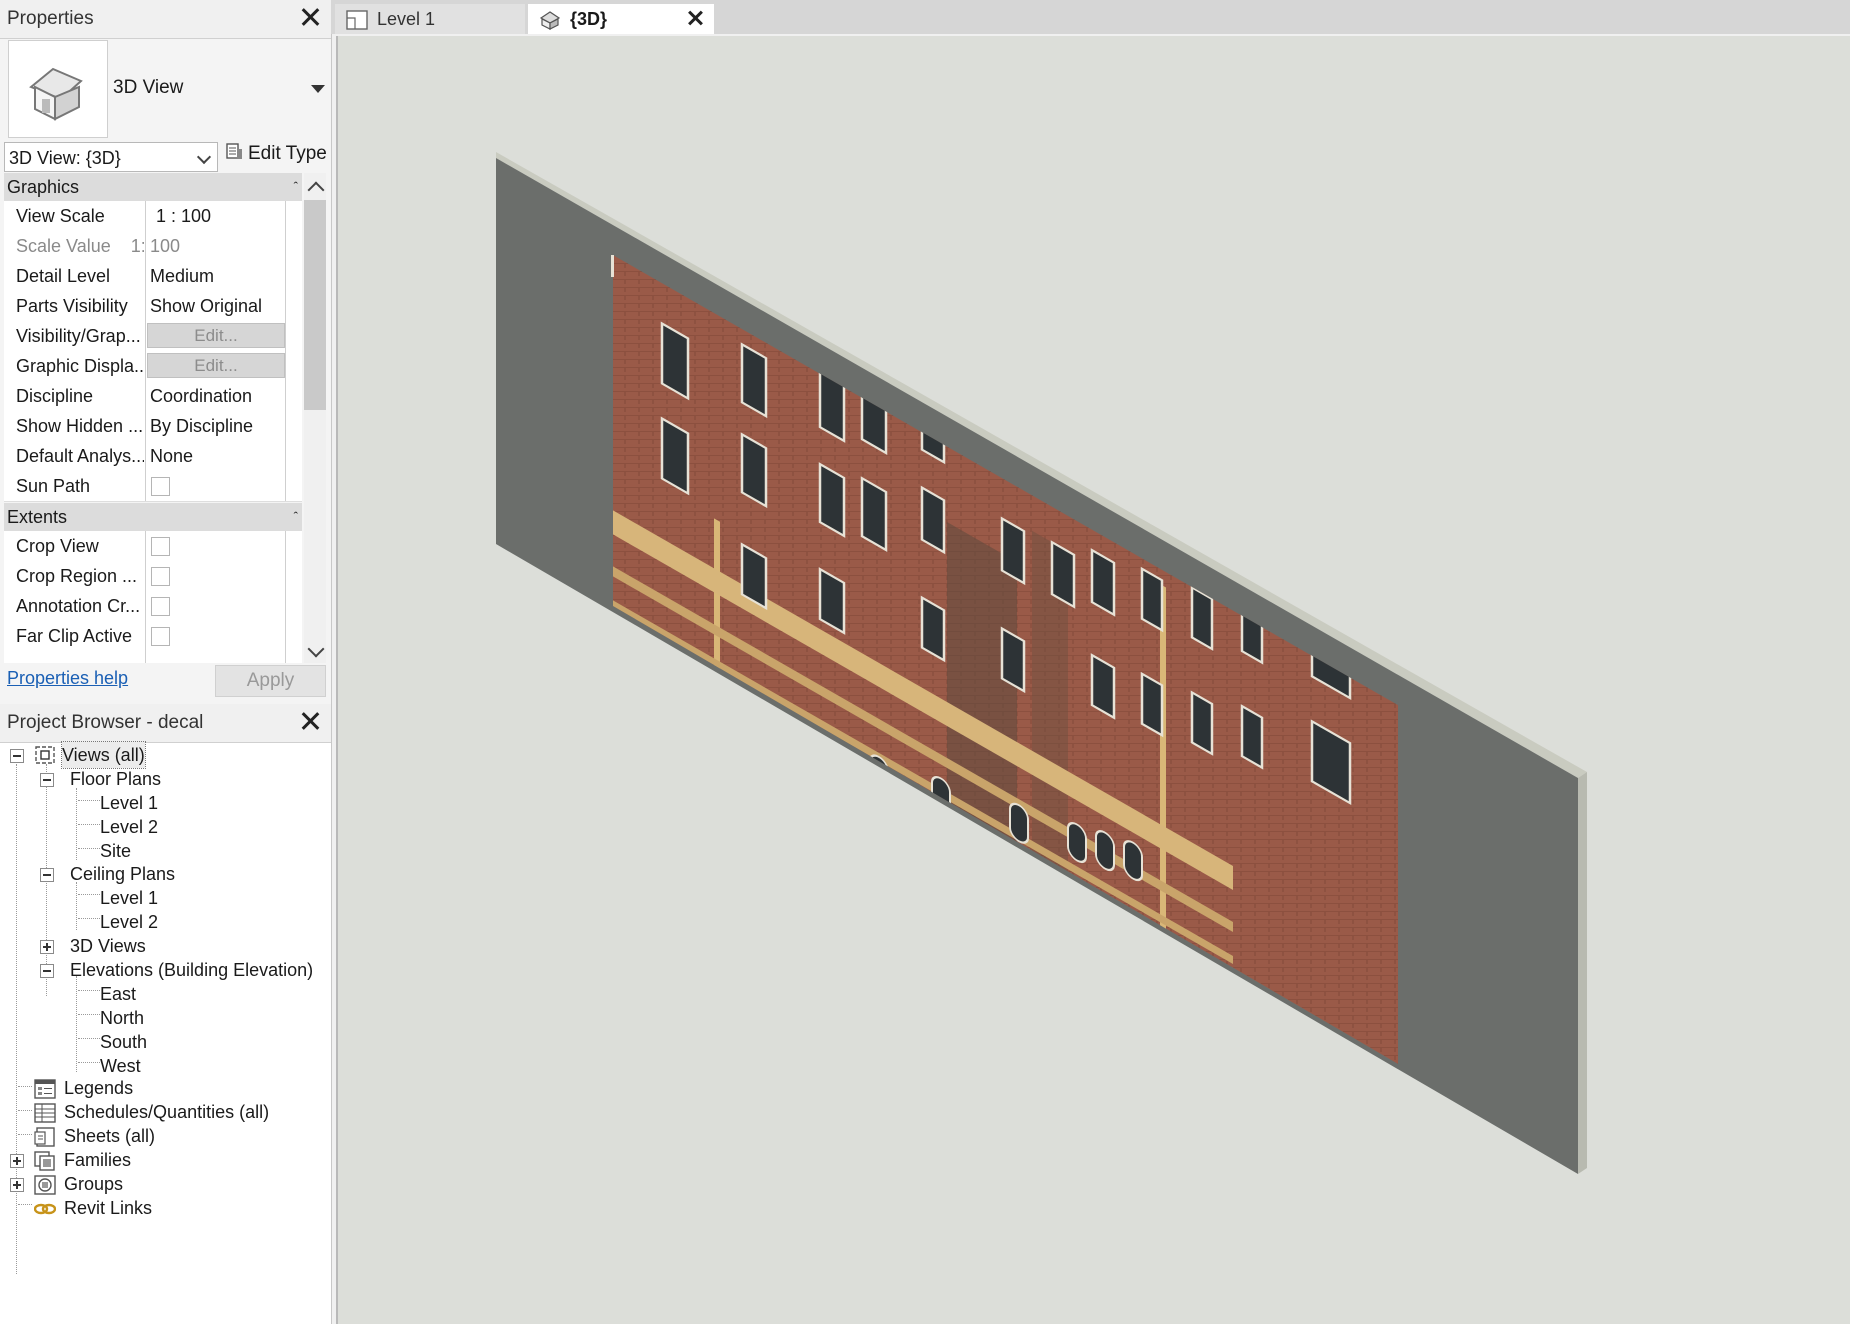  What do you see at coordinates (206, 306) in the screenshot?
I see `prop-value: Show Original` at bounding box center [206, 306].